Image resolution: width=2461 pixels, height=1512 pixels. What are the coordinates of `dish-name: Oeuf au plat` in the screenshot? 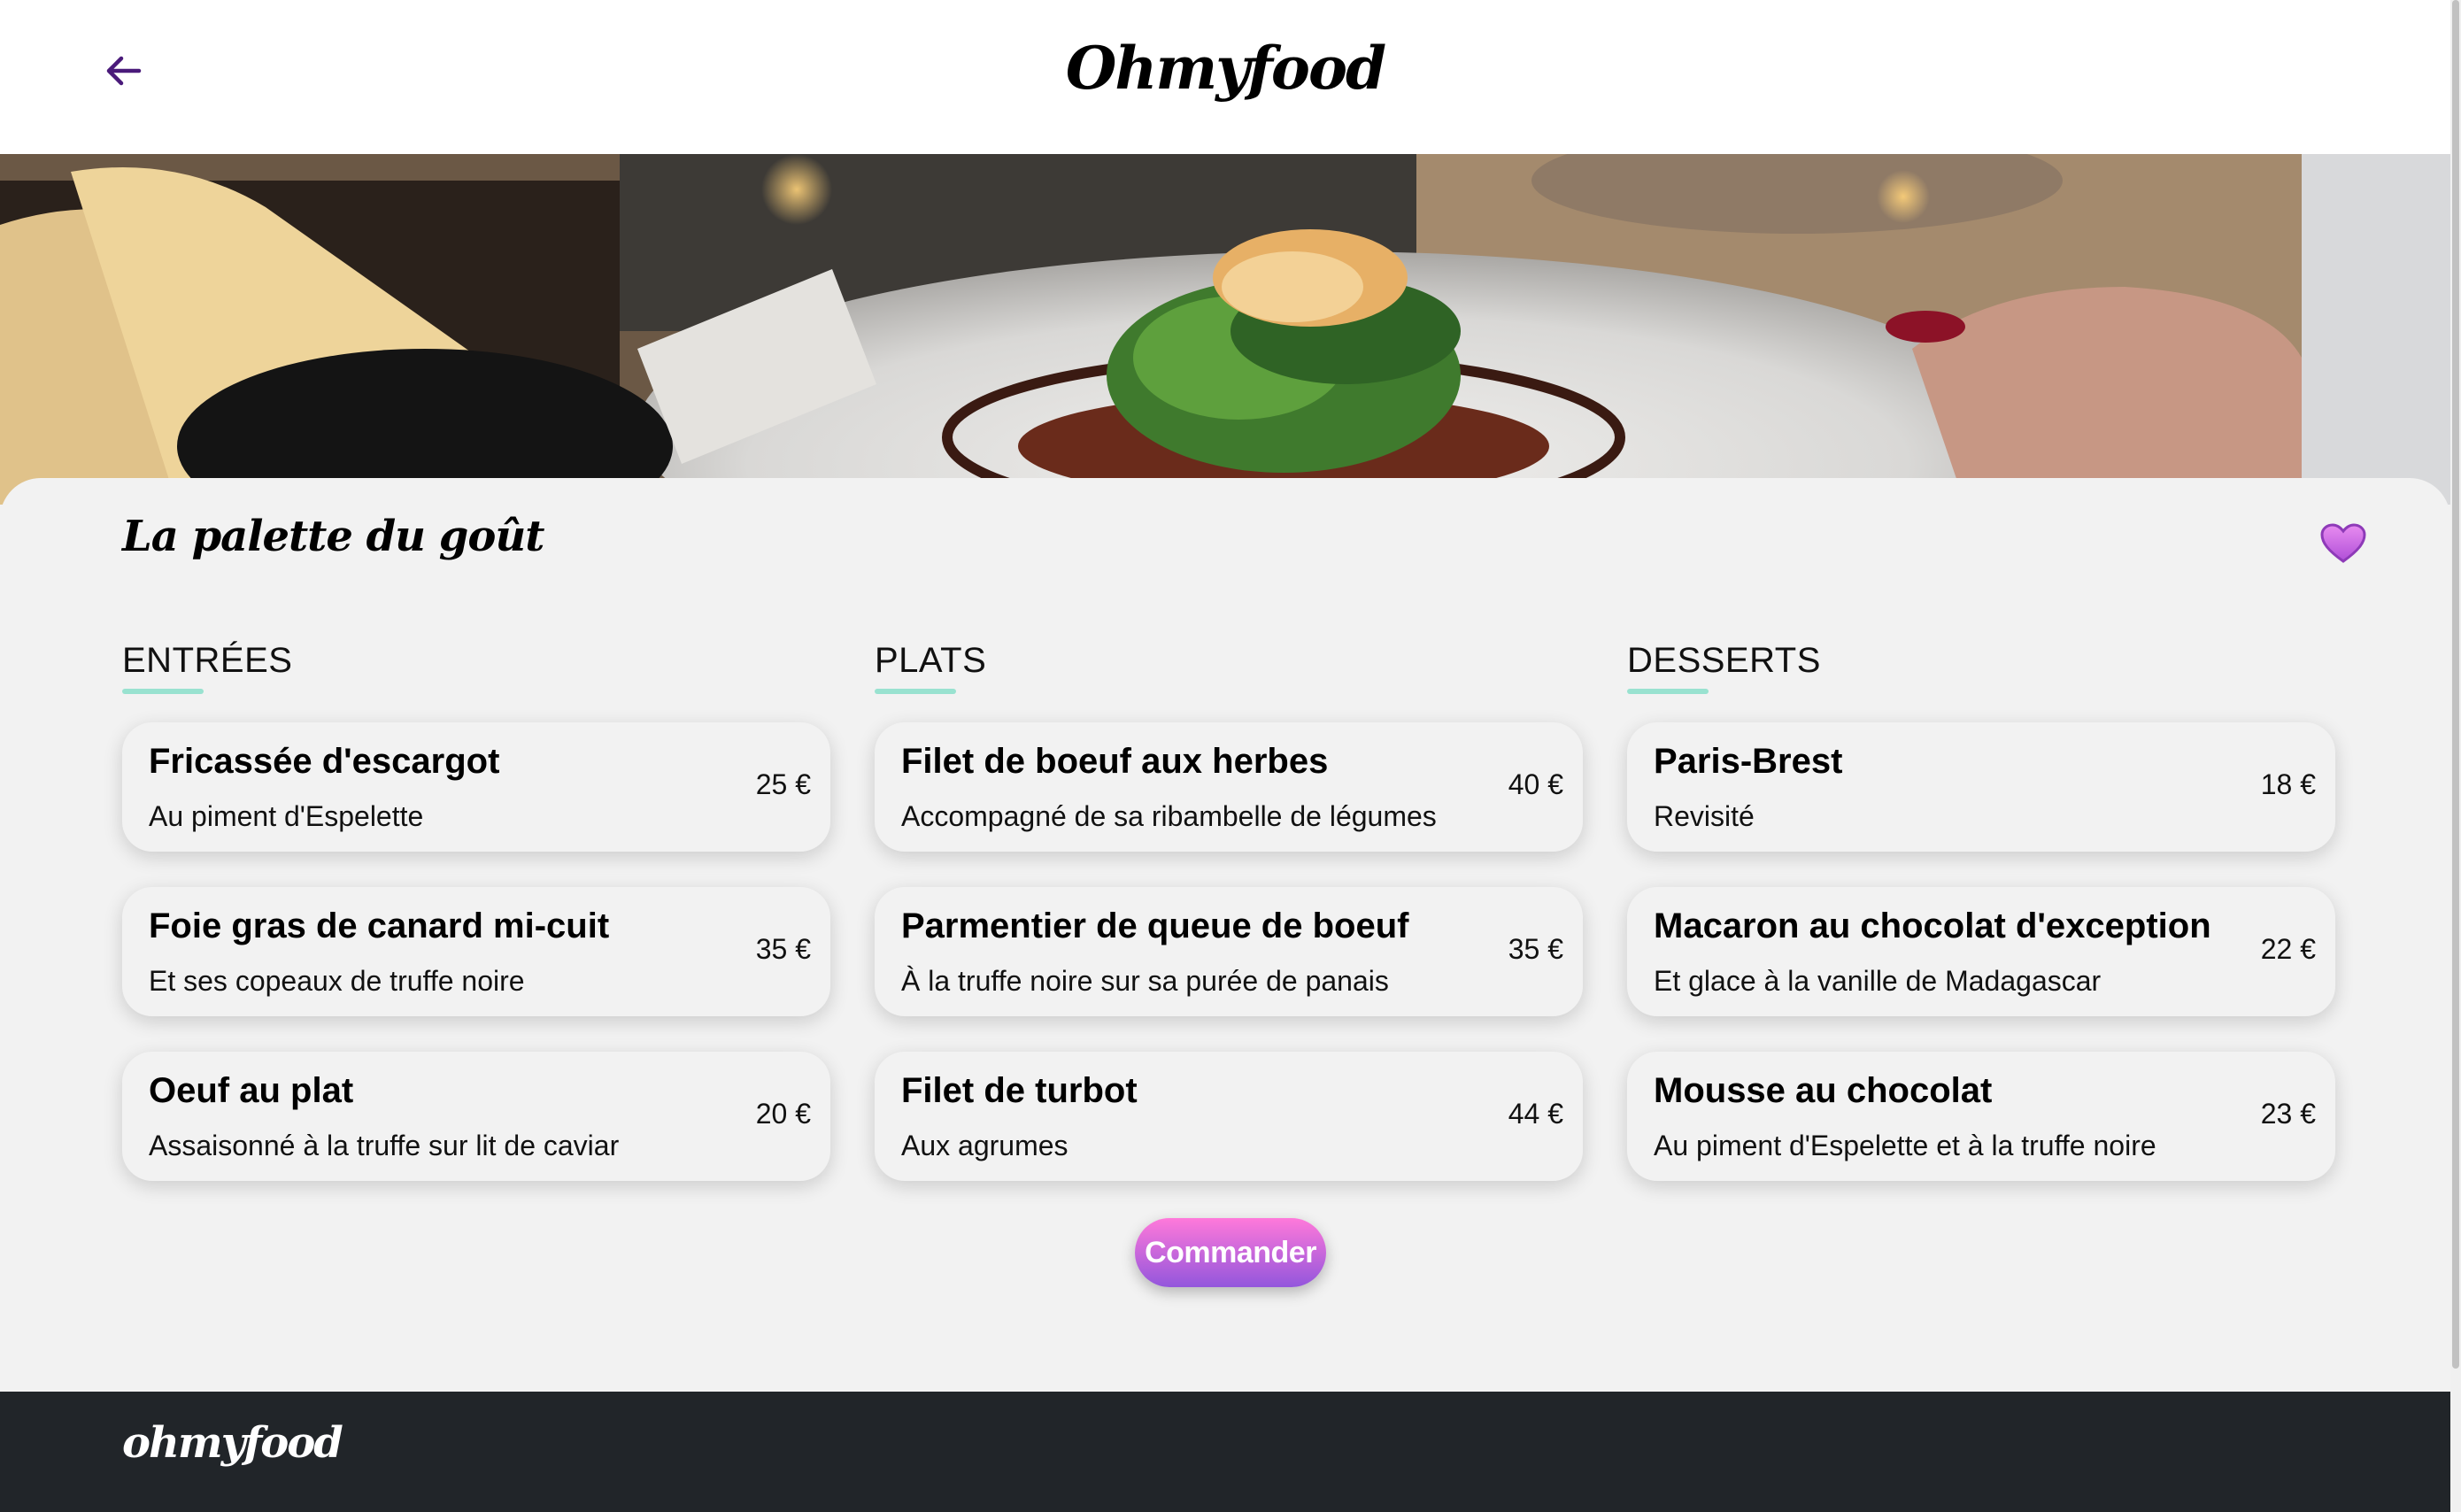 It's located at (251, 1090).